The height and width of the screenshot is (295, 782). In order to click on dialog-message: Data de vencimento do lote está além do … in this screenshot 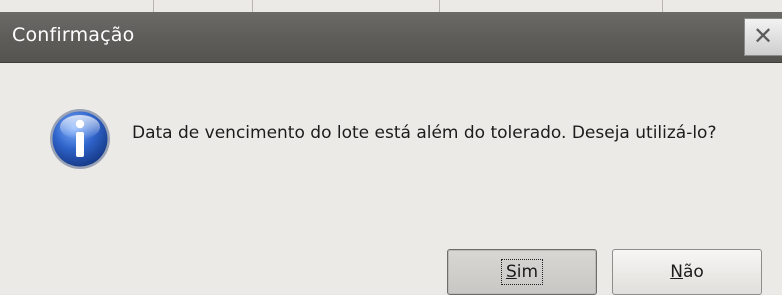, I will do `click(424, 133)`.